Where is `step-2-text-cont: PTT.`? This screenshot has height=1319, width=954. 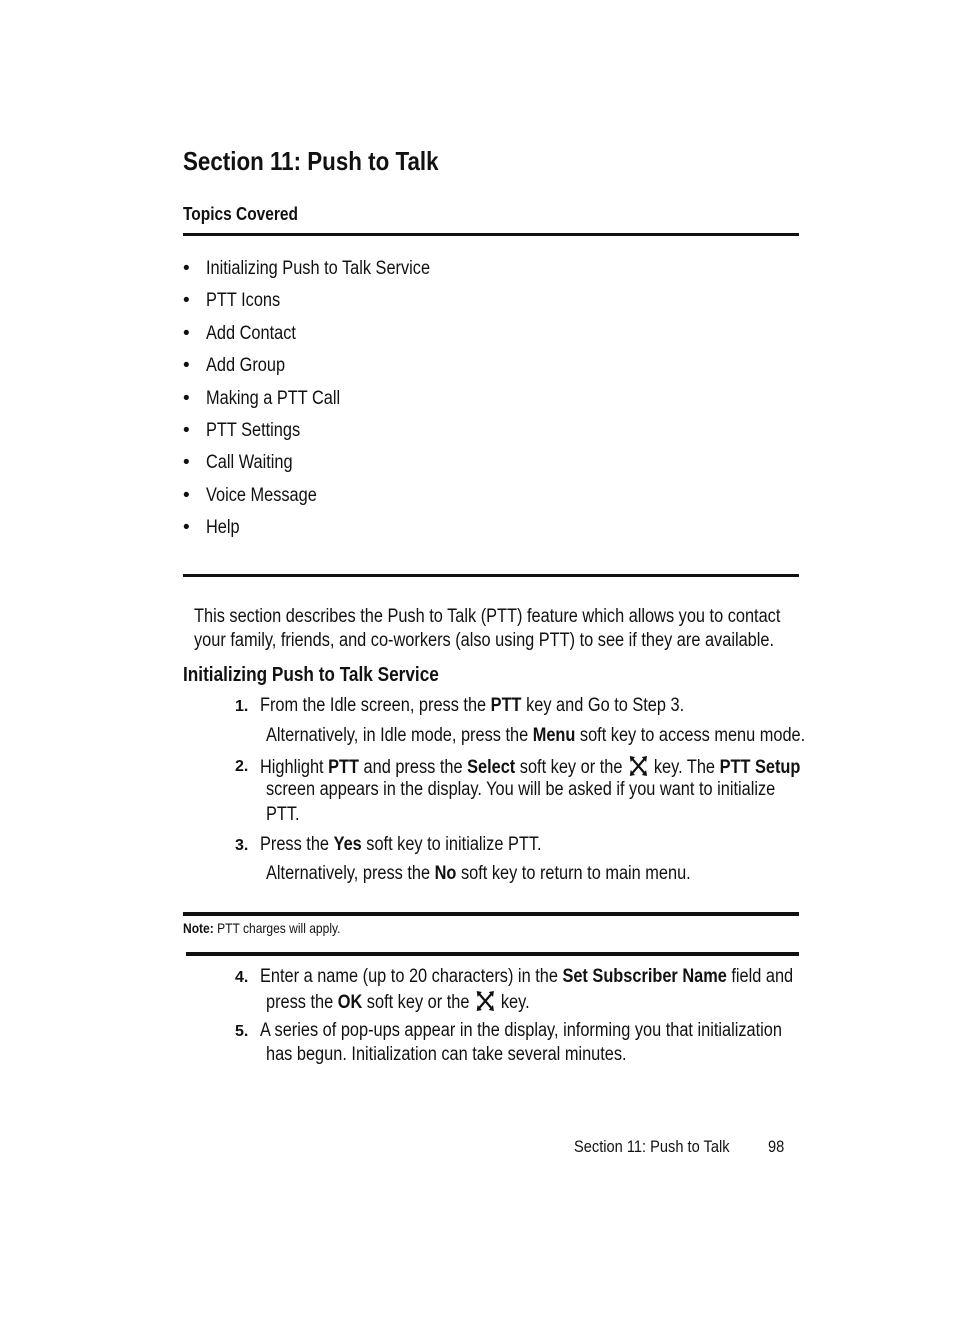
step-2-text-cont: PTT. is located at coordinates (283, 814).